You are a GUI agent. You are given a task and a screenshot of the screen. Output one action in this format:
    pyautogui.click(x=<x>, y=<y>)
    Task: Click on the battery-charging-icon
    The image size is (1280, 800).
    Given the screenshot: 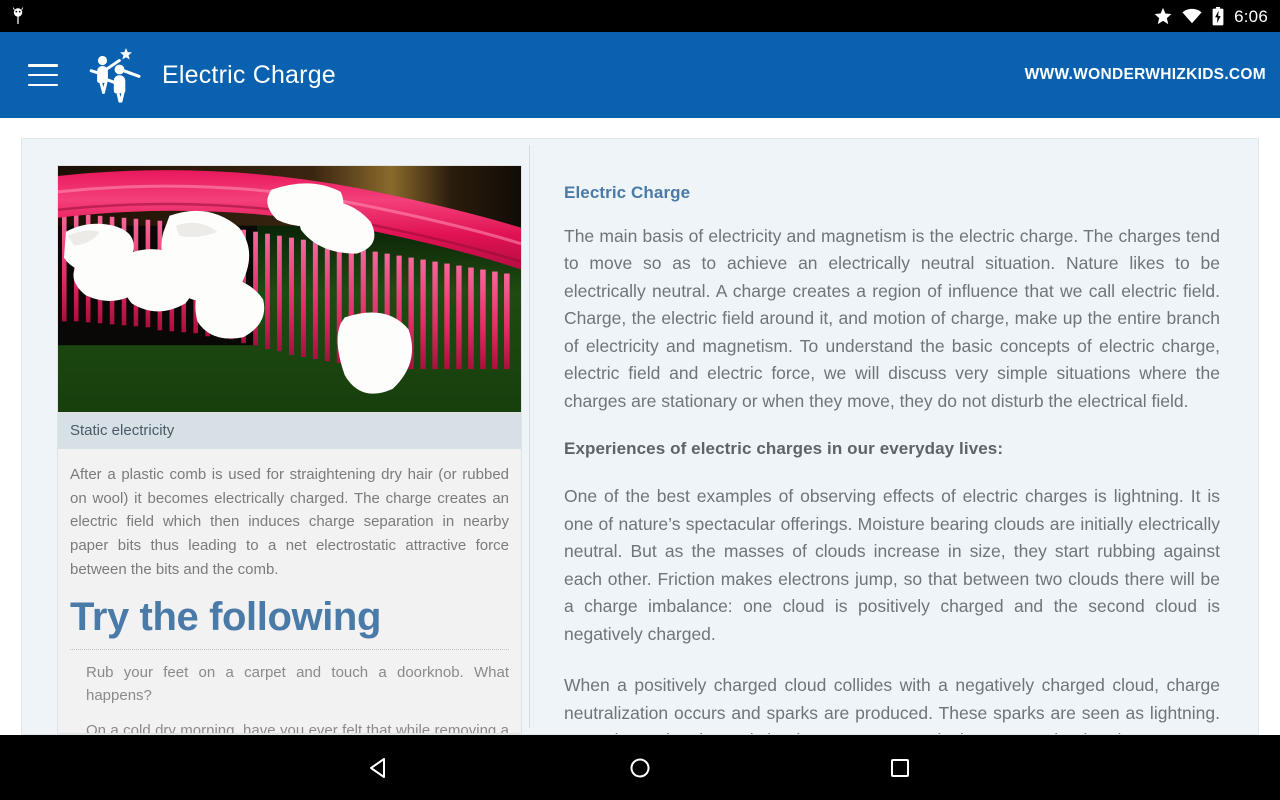 What is the action you would take?
    pyautogui.click(x=1218, y=16)
    